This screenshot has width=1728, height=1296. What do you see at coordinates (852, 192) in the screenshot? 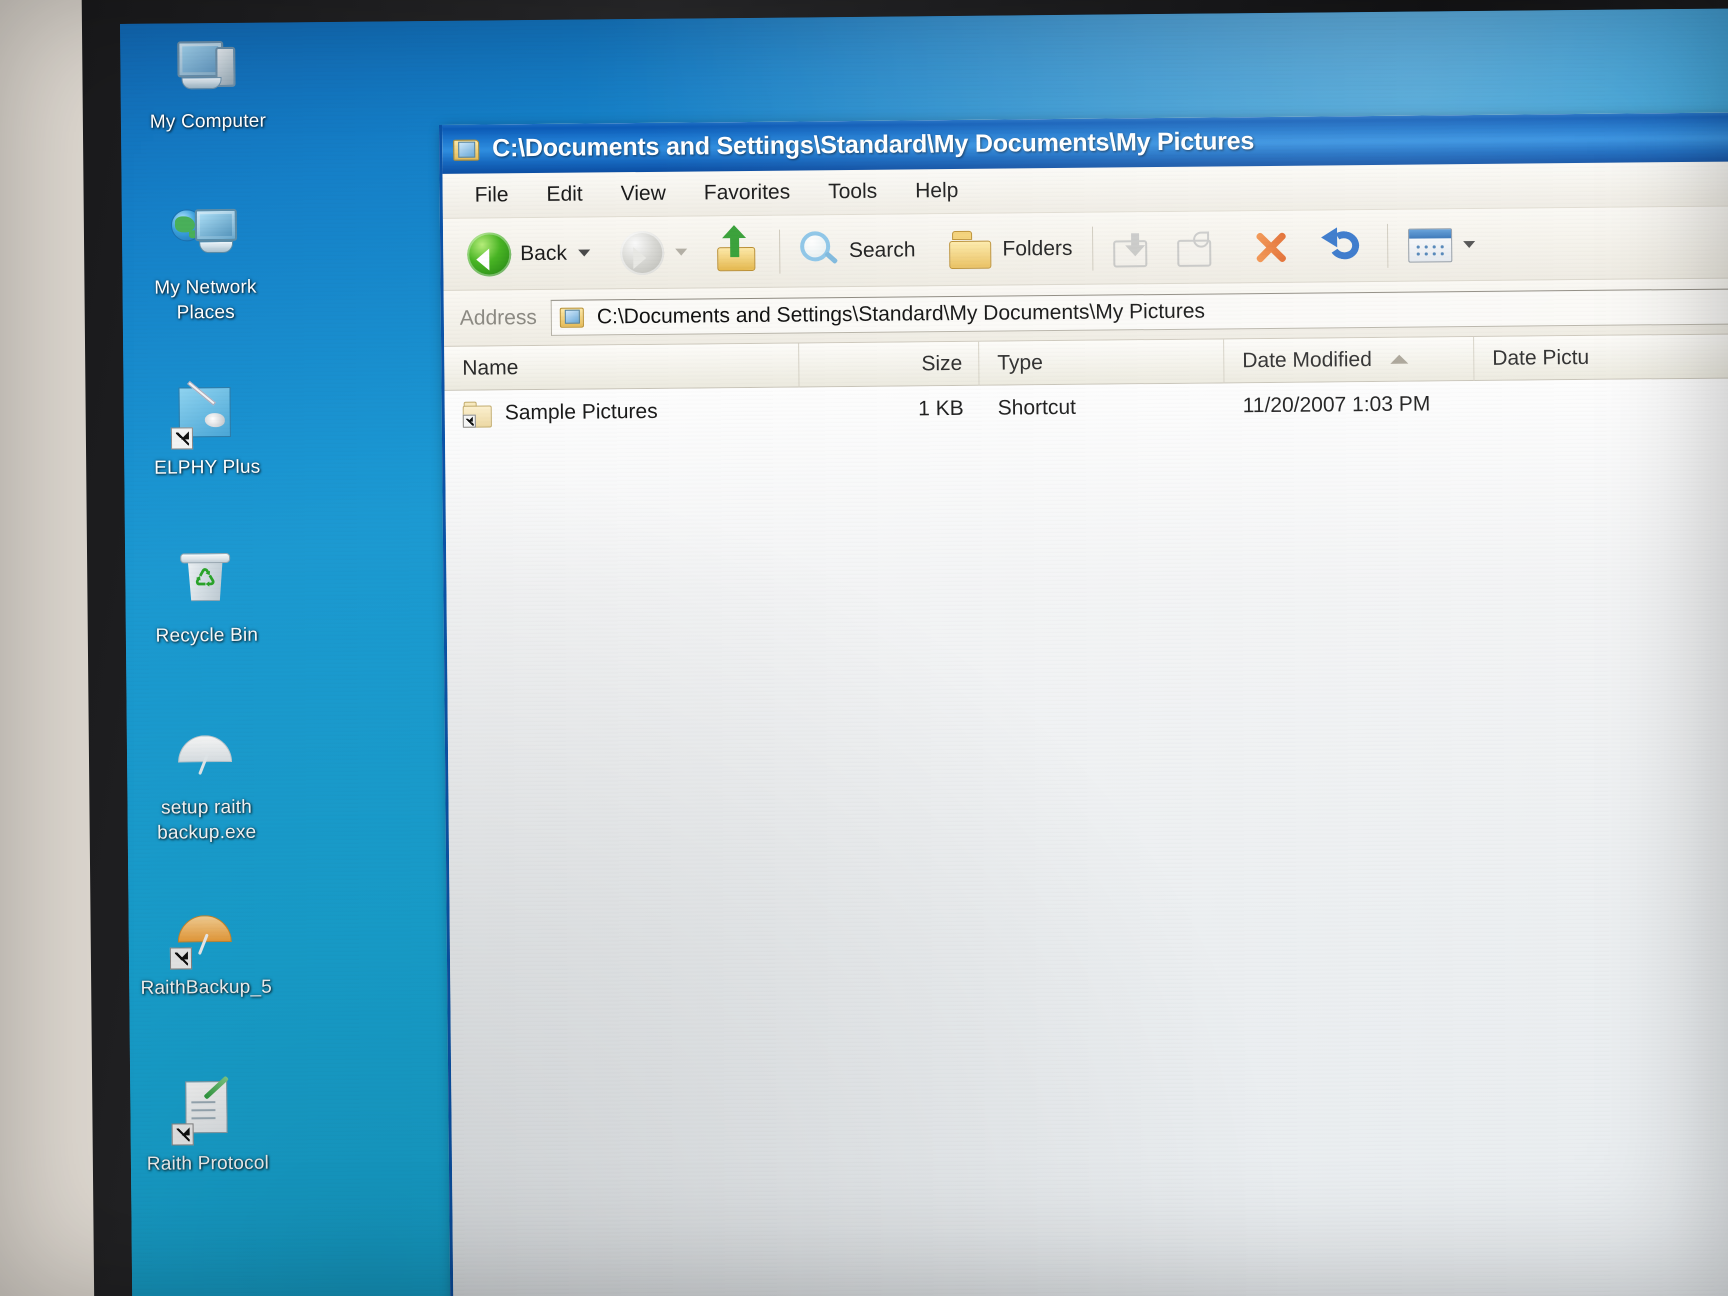
I see `menu-item-tools: Tools` at bounding box center [852, 192].